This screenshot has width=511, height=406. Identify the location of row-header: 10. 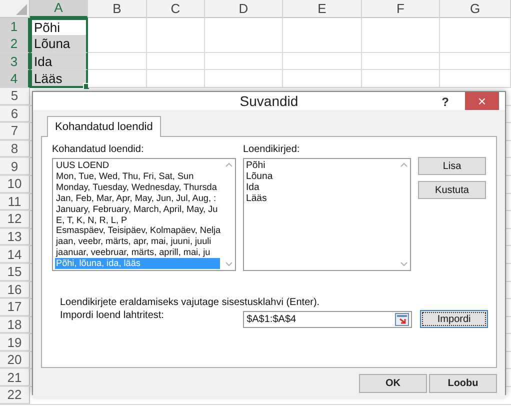
(15, 184).